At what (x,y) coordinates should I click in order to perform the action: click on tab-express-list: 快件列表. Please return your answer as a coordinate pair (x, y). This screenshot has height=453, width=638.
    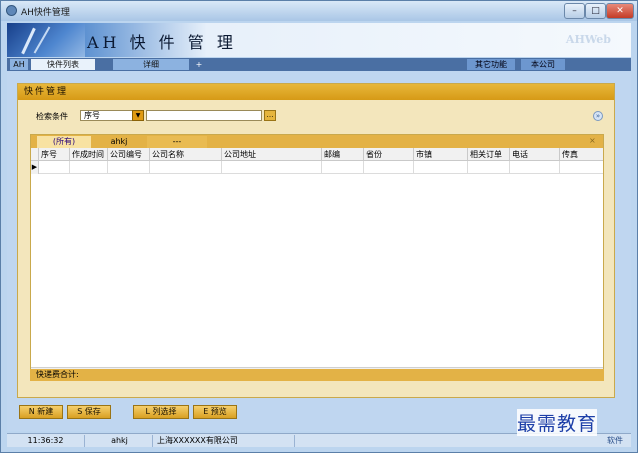
    Looking at the image, I should click on (63, 64).